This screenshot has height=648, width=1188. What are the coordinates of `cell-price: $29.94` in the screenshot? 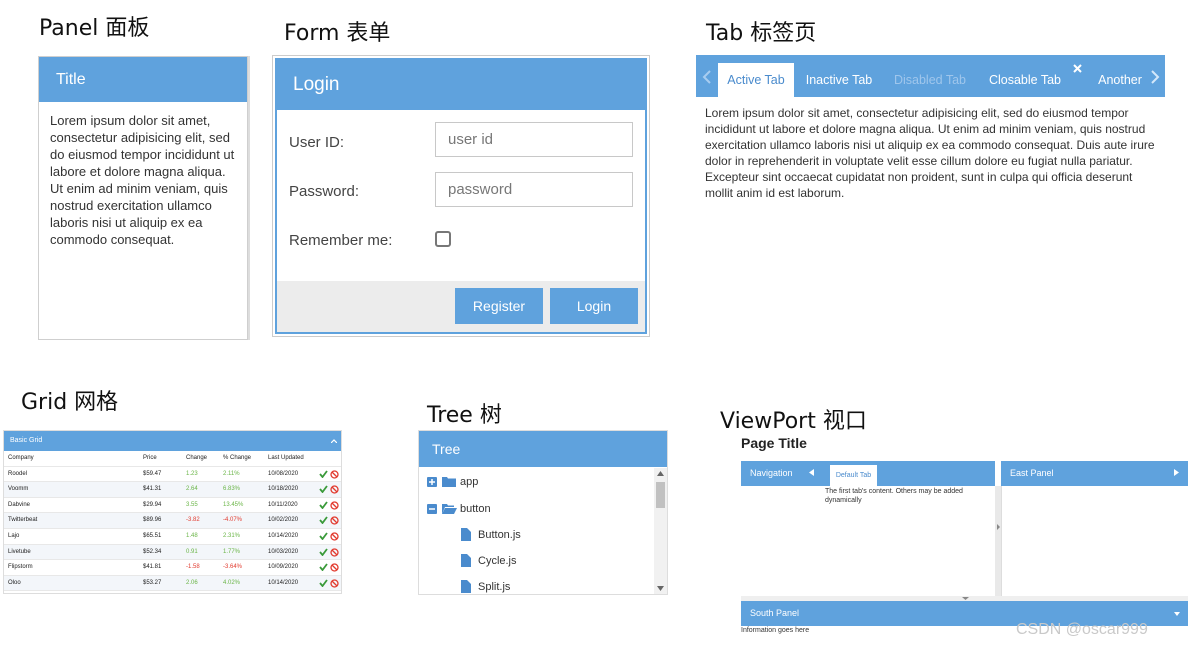 It's located at (152, 504).